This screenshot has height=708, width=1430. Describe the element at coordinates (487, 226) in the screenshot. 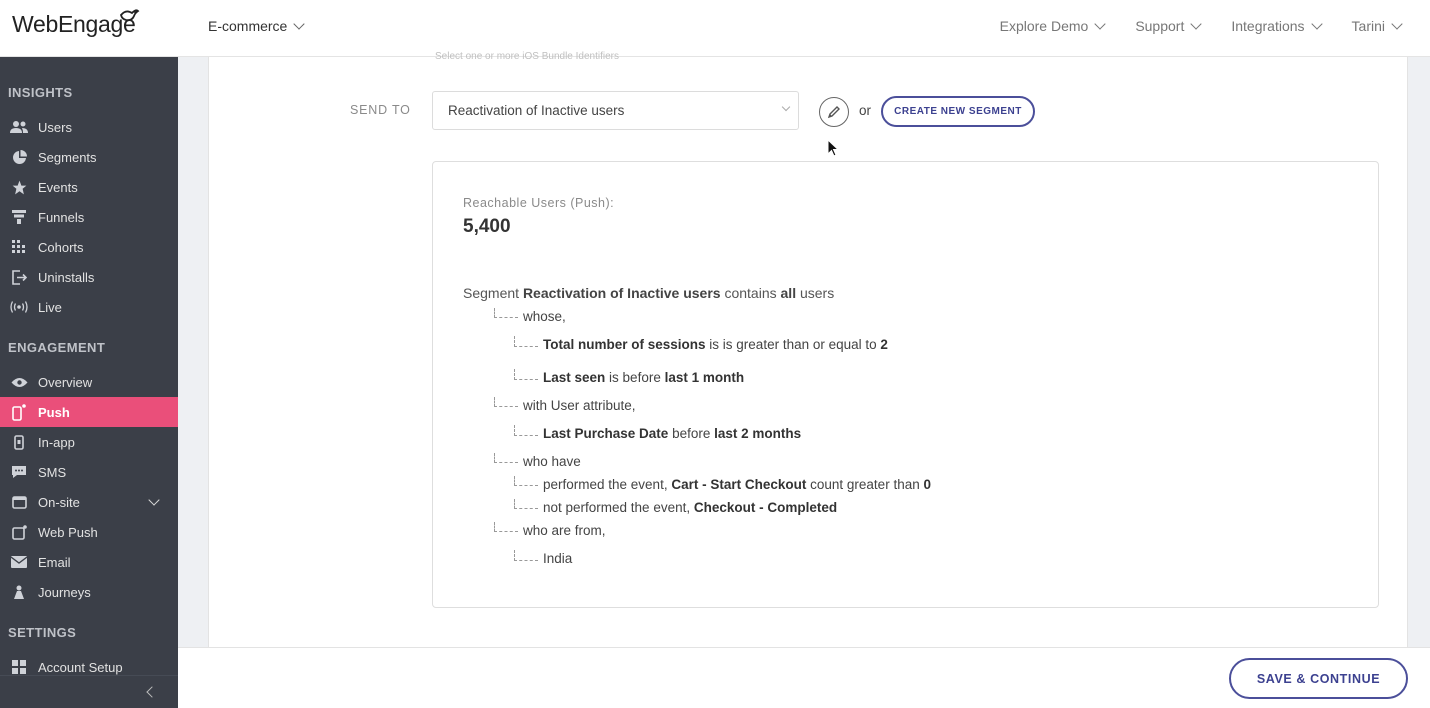

I see `reachable-users-count: 5,400` at that location.